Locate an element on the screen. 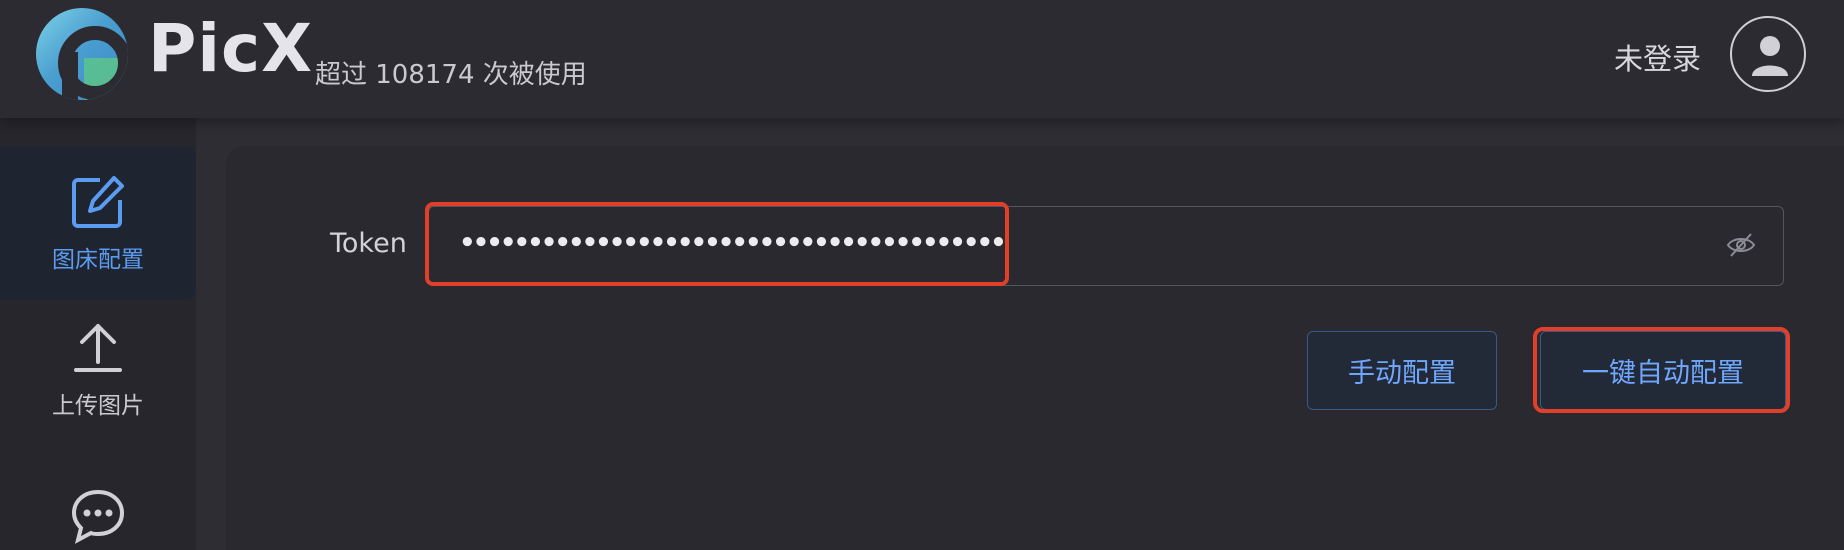 The width and height of the screenshot is (1844, 550). user-avatar is located at coordinates (1768, 54).